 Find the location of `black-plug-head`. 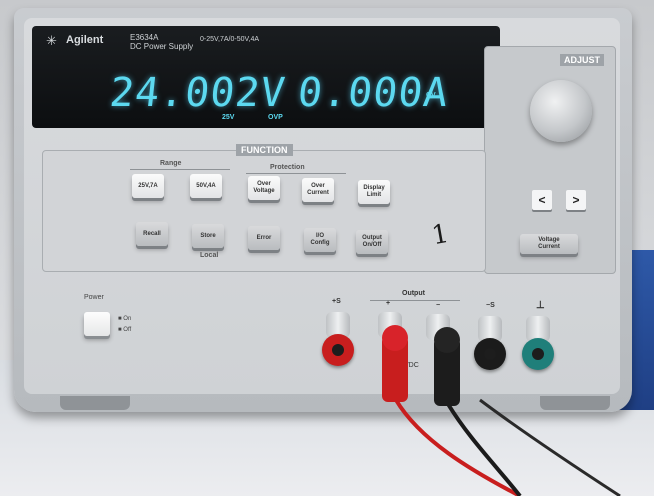

black-plug-head is located at coordinates (447, 340).